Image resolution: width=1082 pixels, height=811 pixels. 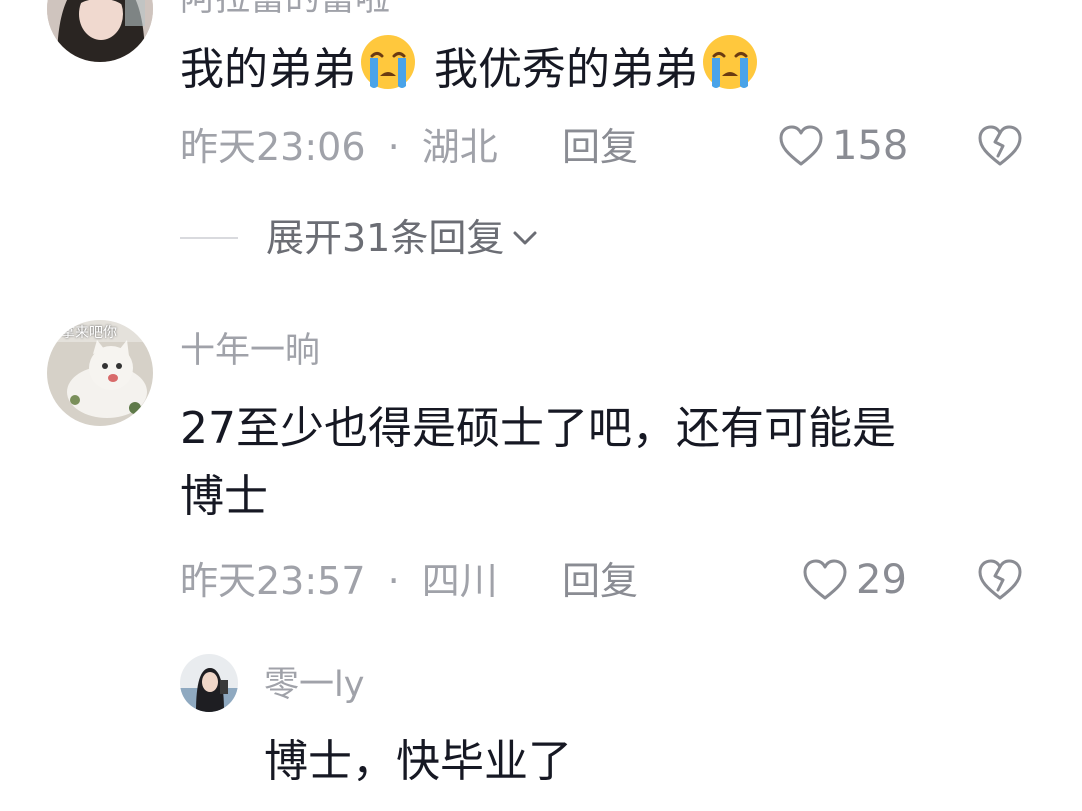 I want to click on like-count: 158, so click(x=870, y=146).